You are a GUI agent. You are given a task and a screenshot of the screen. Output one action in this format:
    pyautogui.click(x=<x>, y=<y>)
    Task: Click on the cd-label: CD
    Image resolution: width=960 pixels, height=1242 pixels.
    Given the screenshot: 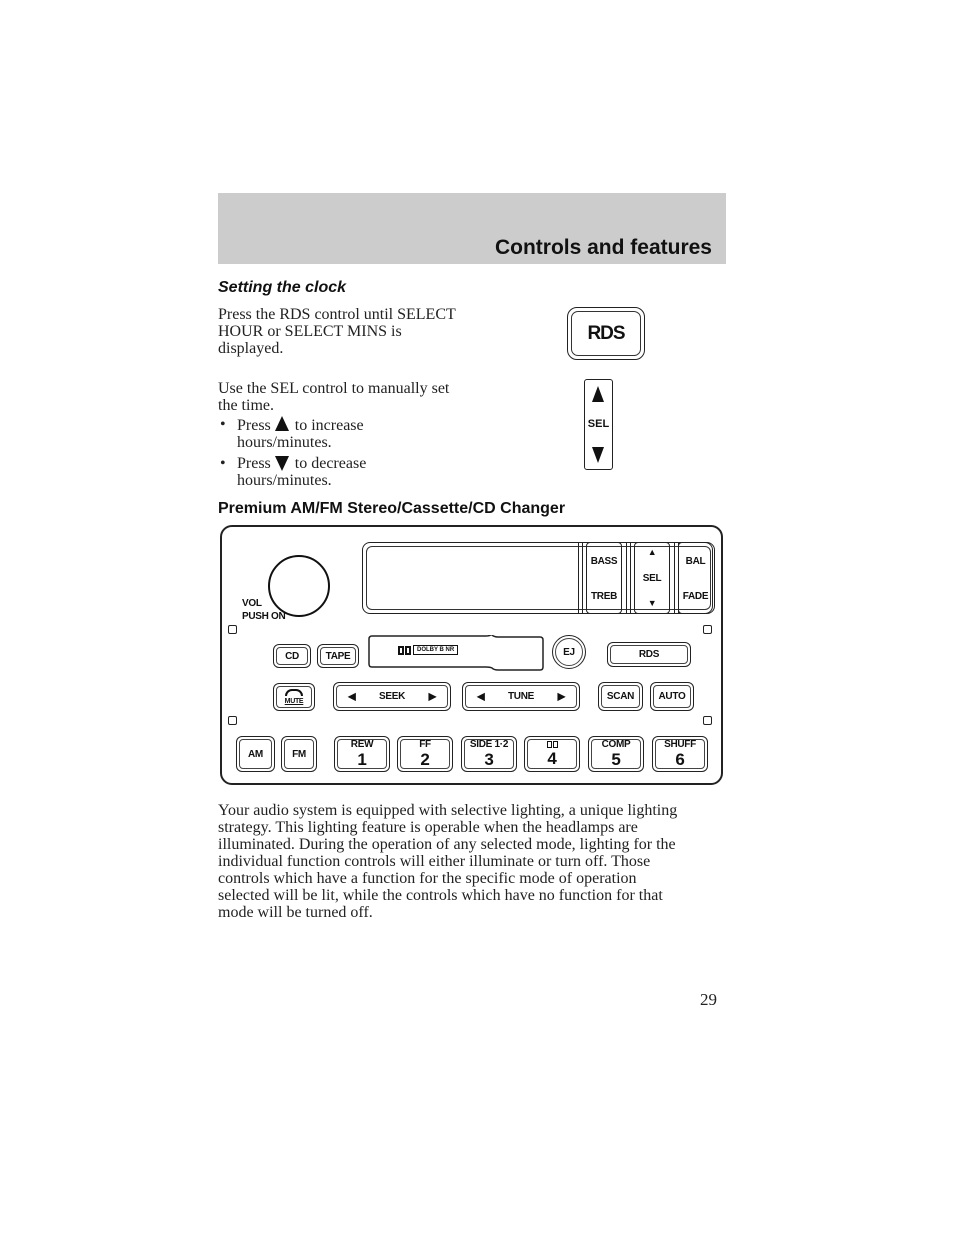 What is the action you would take?
    pyautogui.click(x=292, y=656)
    